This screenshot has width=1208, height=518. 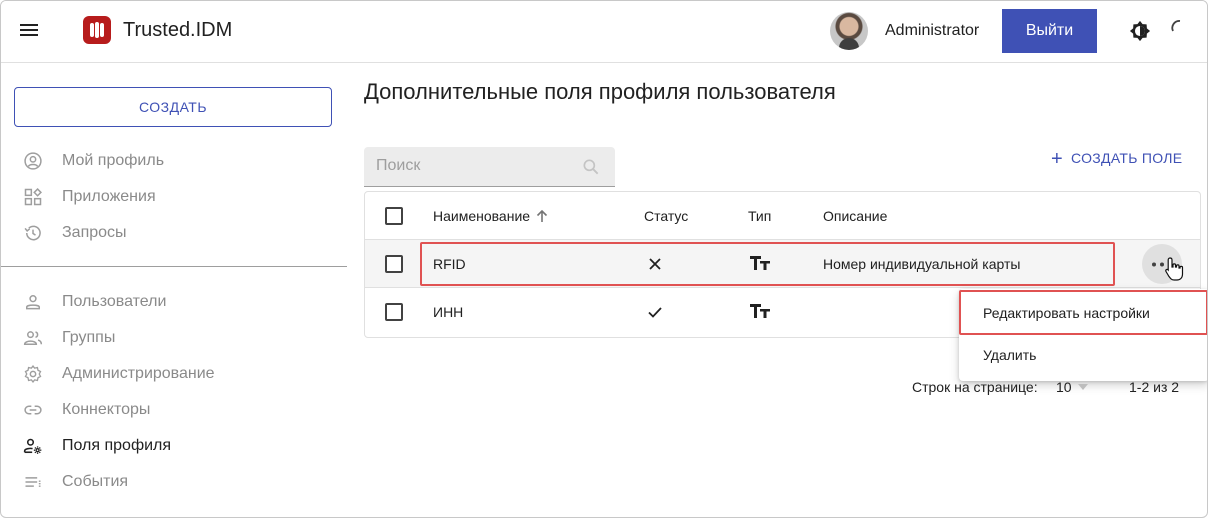 I want to click on menu-item-label: Удалить, so click(x=1010, y=355).